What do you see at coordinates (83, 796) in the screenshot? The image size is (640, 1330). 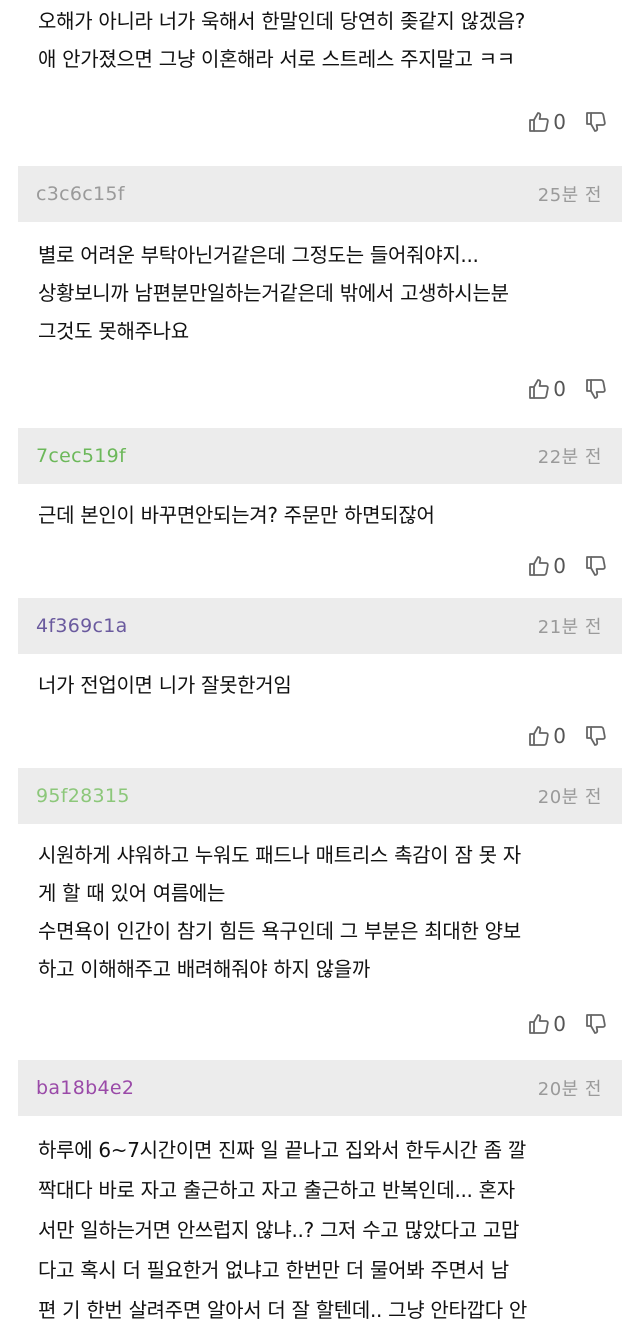 I see `user-id: 95f28315` at bounding box center [83, 796].